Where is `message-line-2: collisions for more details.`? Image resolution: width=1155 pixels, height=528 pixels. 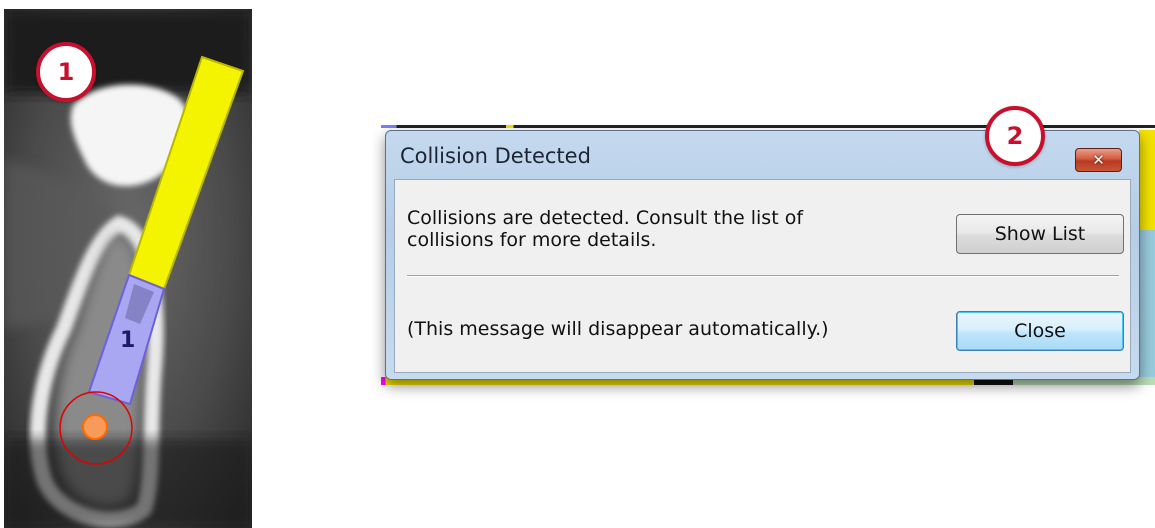
message-line-2: collisions for more details. is located at coordinates (532, 240).